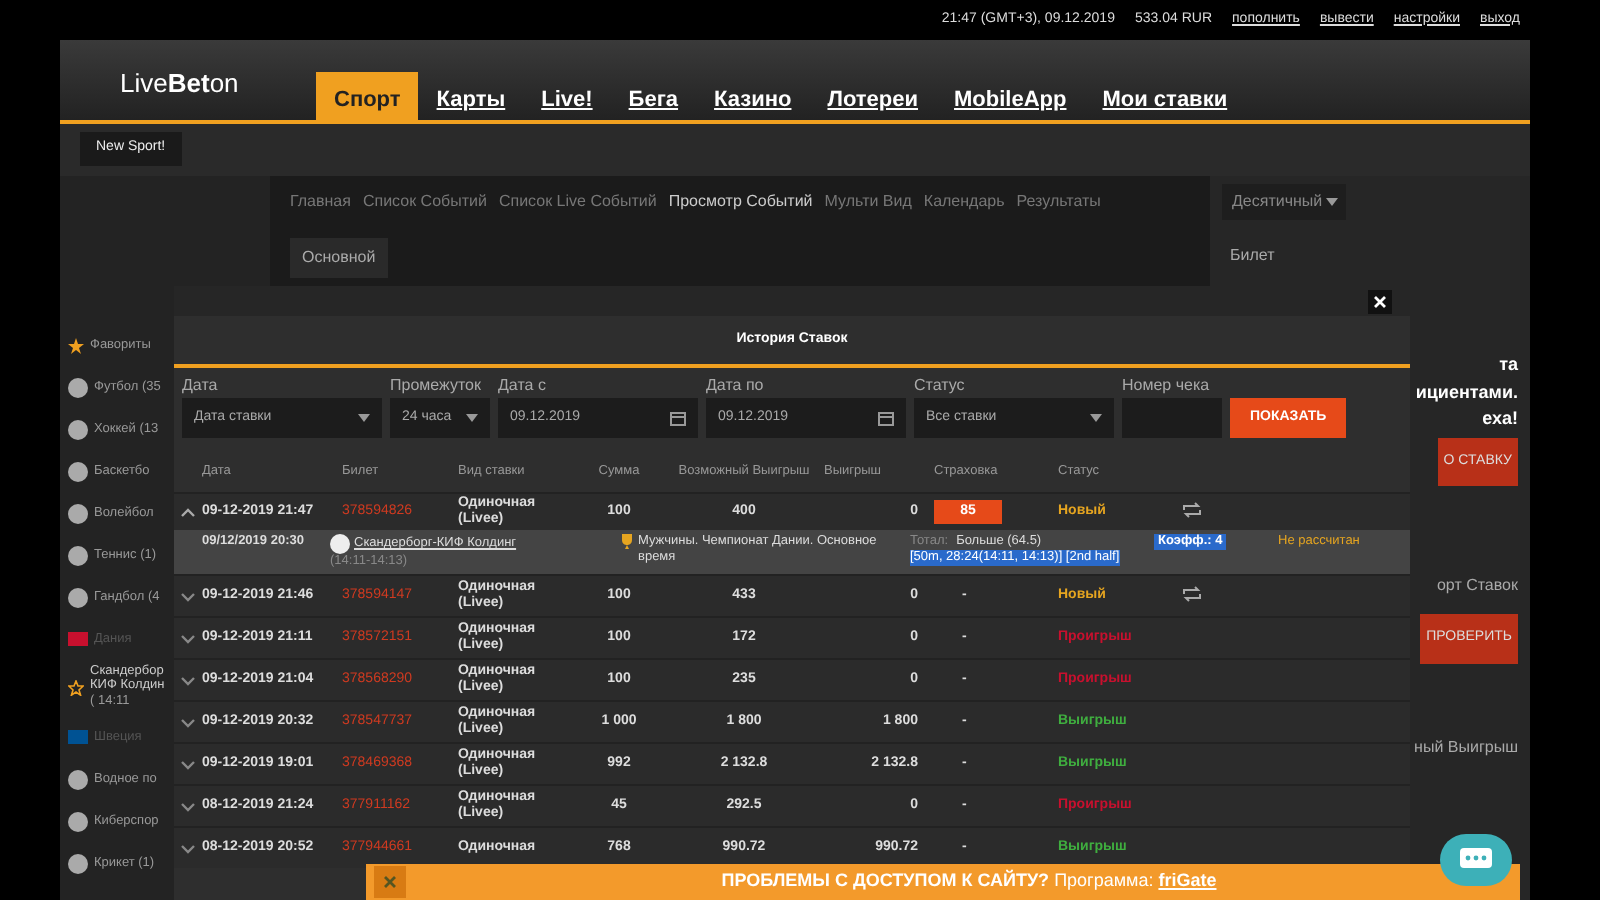  Describe the element at coordinates (424, 202) in the screenshot. I see `breadcrumb-link: Список Событий` at that location.